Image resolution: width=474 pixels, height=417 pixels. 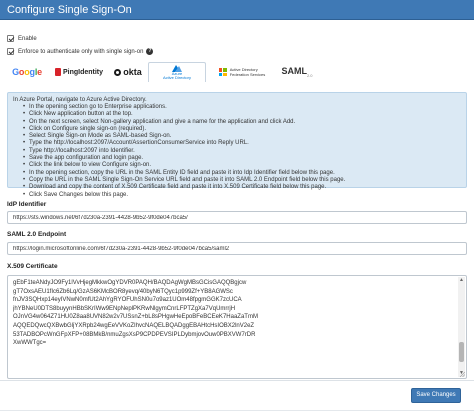 I want to click on windows-icon, so click(x=222, y=72).